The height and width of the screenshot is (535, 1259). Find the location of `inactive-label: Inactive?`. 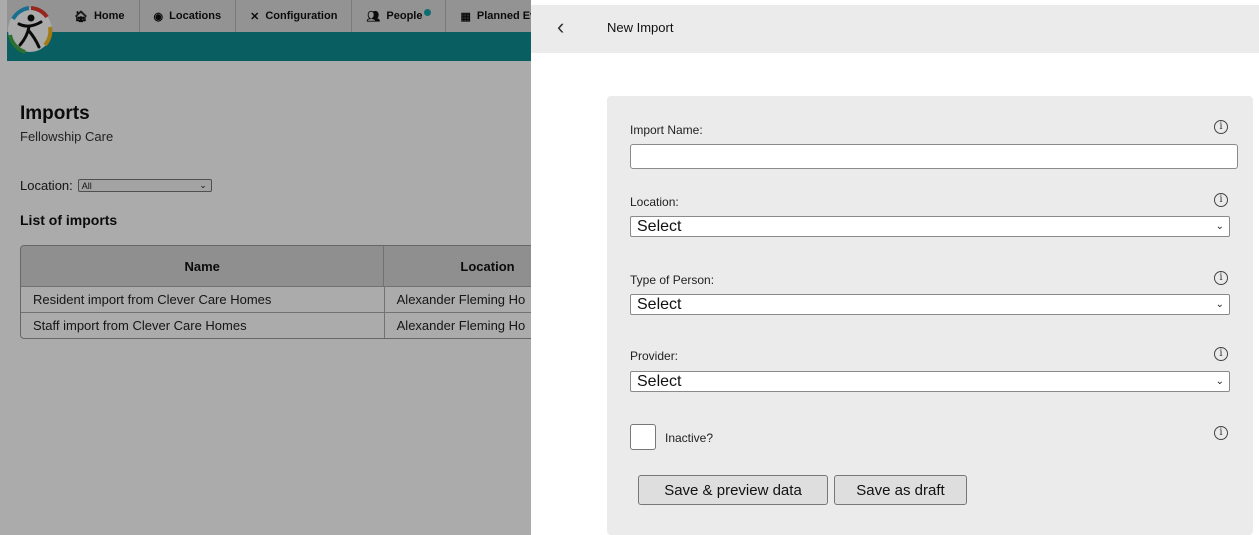

inactive-label: Inactive? is located at coordinates (689, 438).